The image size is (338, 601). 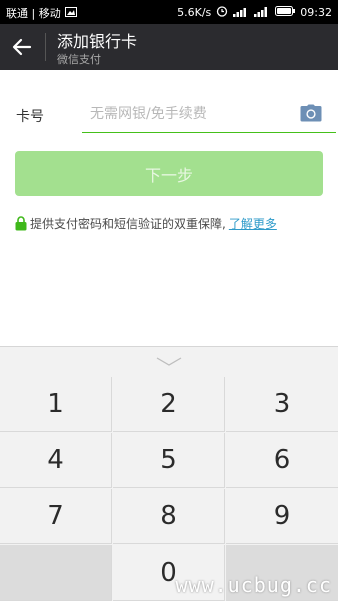 What do you see at coordinates (169, 460) in the screenshot?
I see `key-5: 5` at bounding box center [169, 460].